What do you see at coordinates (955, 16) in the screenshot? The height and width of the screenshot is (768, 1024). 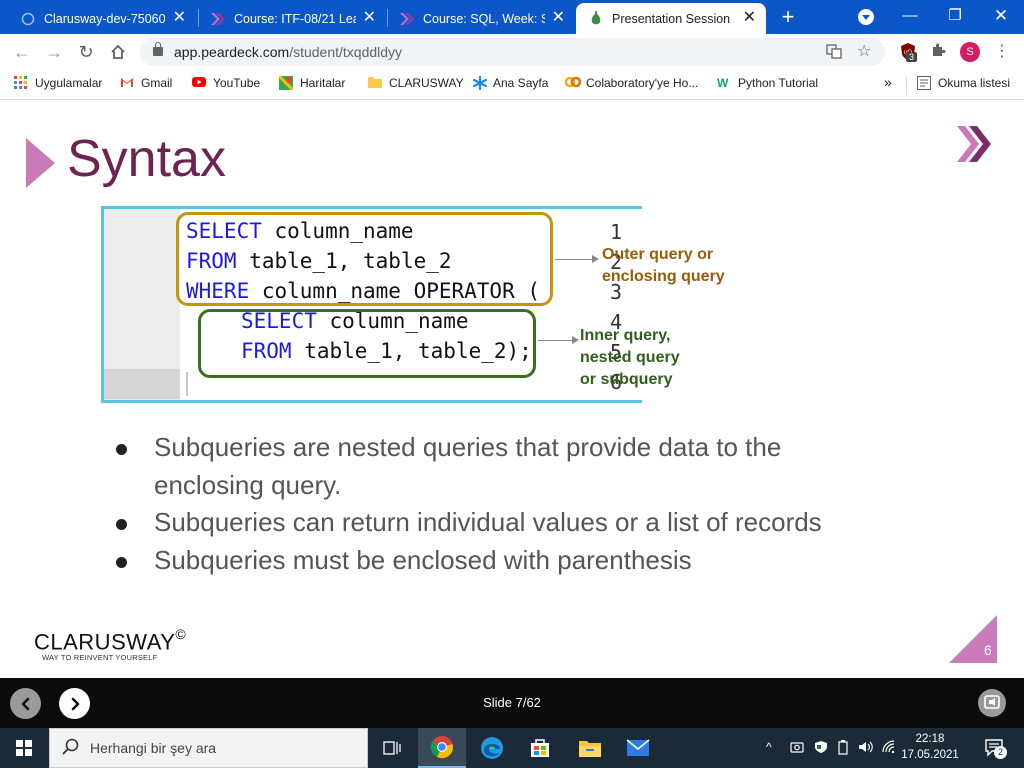 I see `restore-button: ❐` at bounding box center [955, 16].